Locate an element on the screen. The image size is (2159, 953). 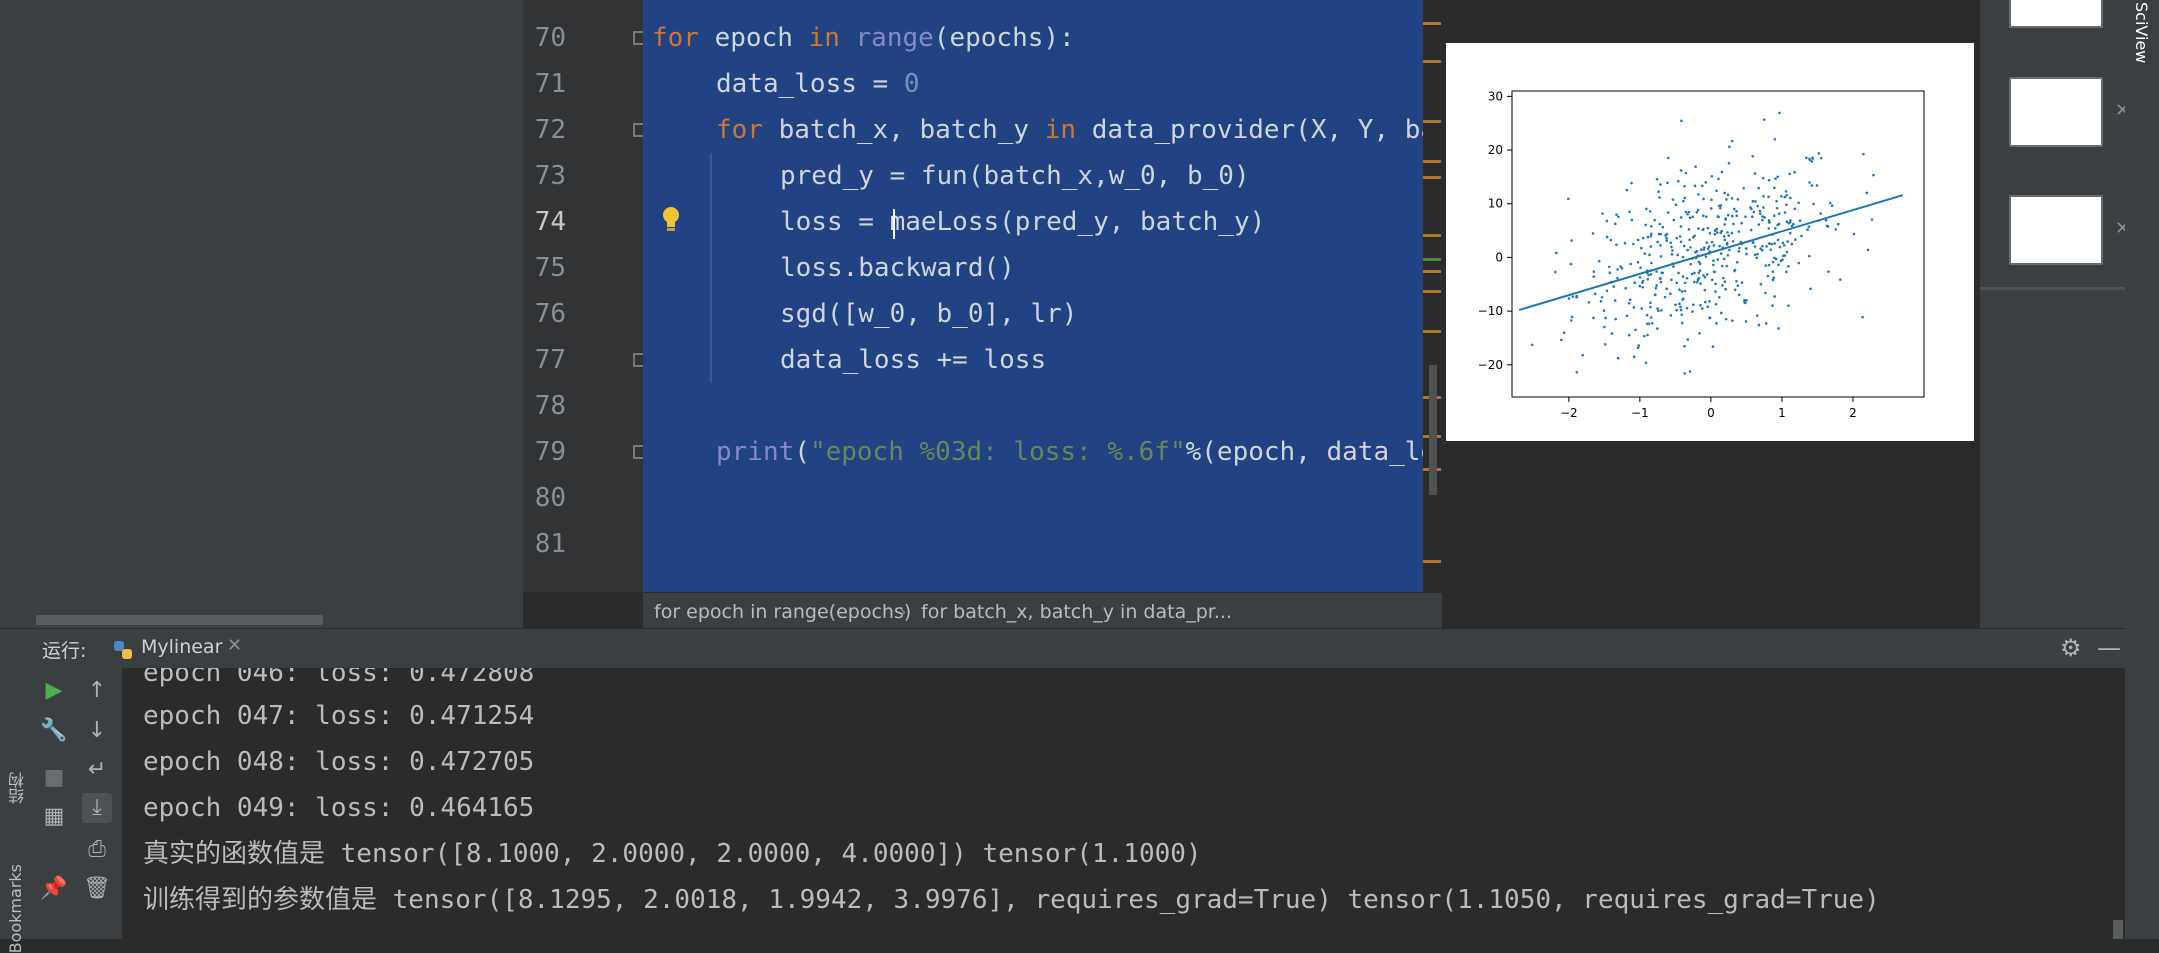
code-line-76: sgd([w_0, b_0], lr) is located at coordinates (928, 314).